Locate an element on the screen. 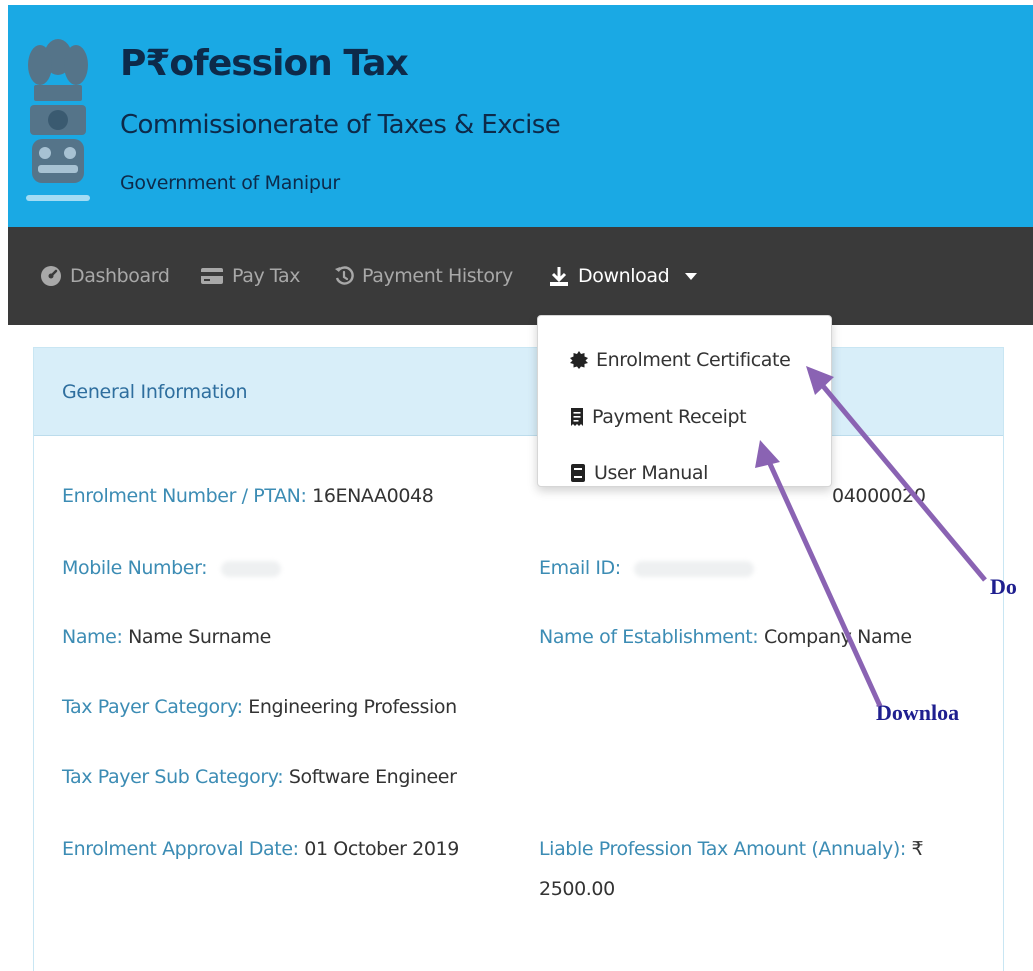 Image resolution: width=1033 pixels, height=971 pixels. nav-payment-history: Payment History is located at coordinates (423, 276).